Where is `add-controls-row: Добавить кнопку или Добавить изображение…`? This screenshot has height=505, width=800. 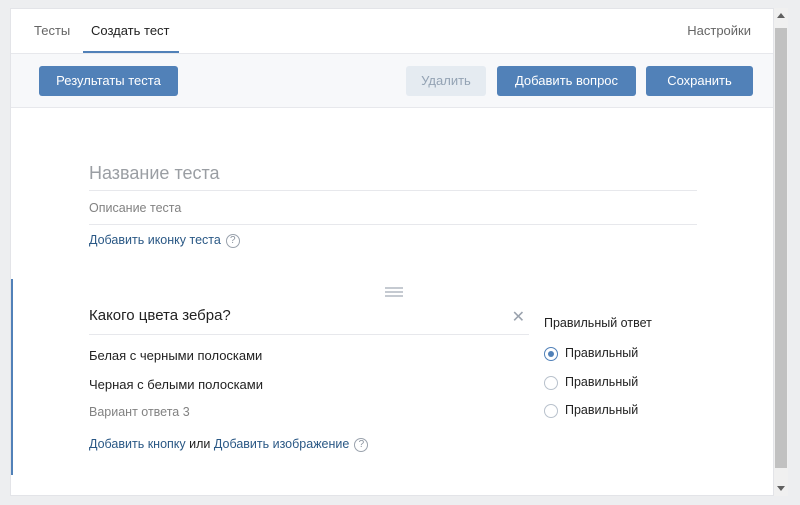
add-controls-row: Добавить кнопку или Добавить изображение… is located at coordinates (229, 444).